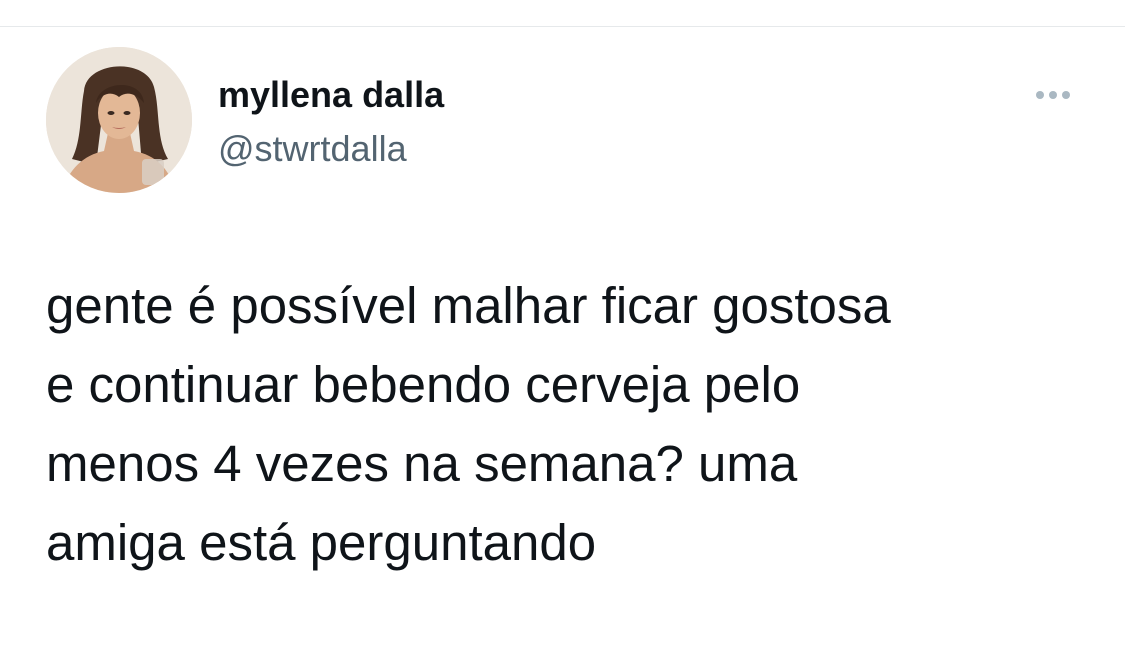 The height and width of the screenshot is (659, 1125). I want to click on top-divider, so click(562, 26).